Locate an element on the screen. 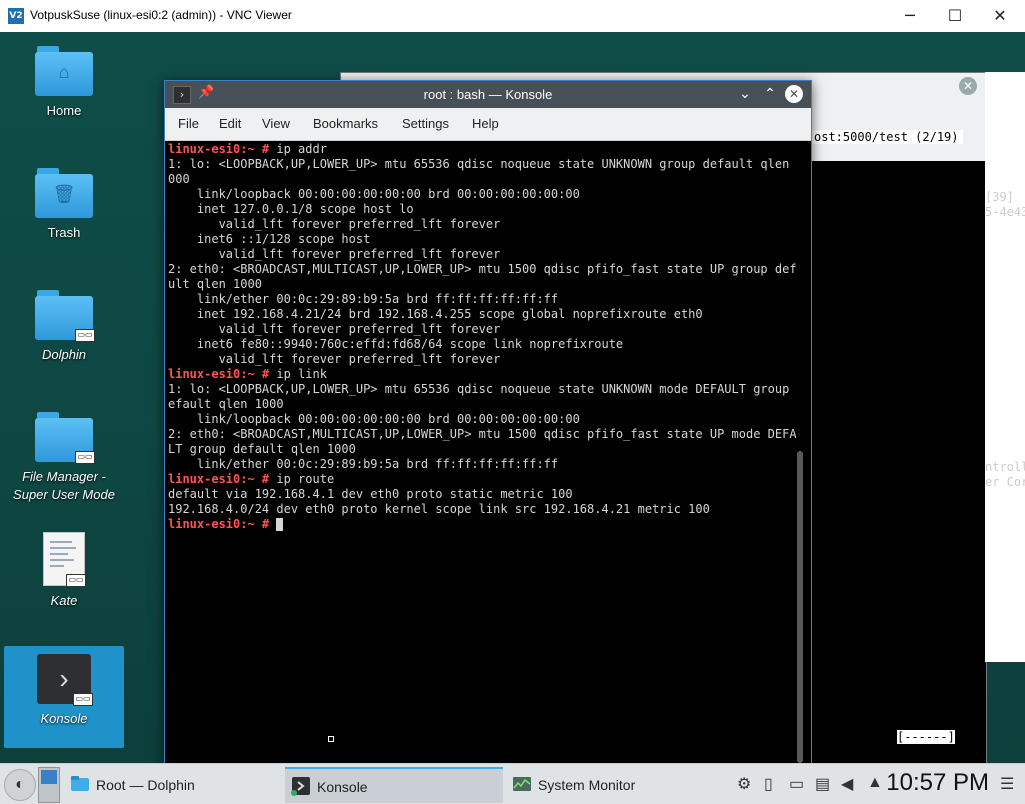 The width and height of the screenshot is (1025, 804). desktop-icon-label: Kate is located at coordinates (64, 600).